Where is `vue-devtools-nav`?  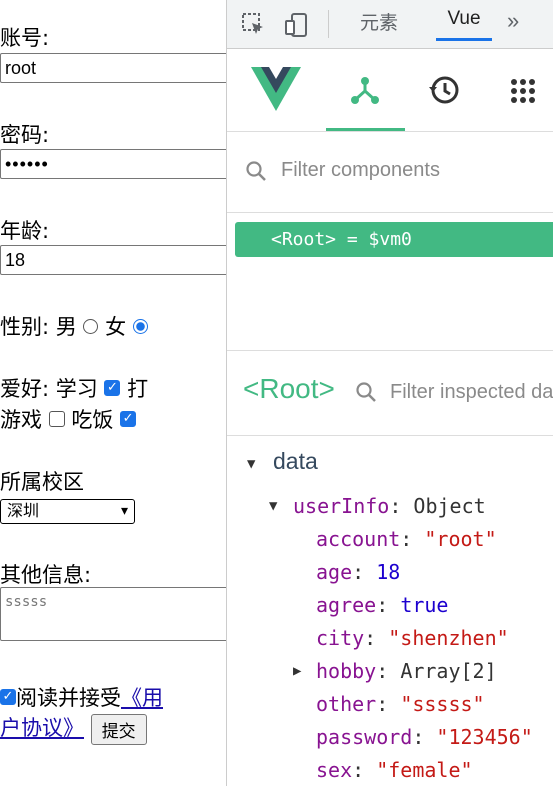 vue-devtools-nav is located at coordinates (390, 90).